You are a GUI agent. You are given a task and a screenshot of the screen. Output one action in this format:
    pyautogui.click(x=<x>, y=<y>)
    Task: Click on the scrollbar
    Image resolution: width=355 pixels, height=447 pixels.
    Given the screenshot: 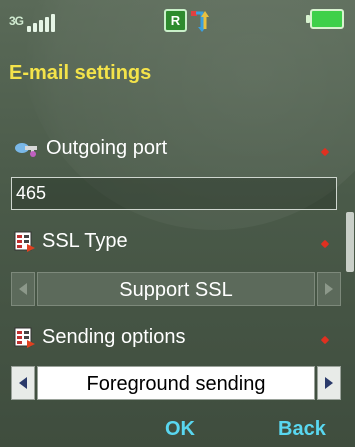 What is the action you would take?
    pyautogui.click(x=350, y=242)
    